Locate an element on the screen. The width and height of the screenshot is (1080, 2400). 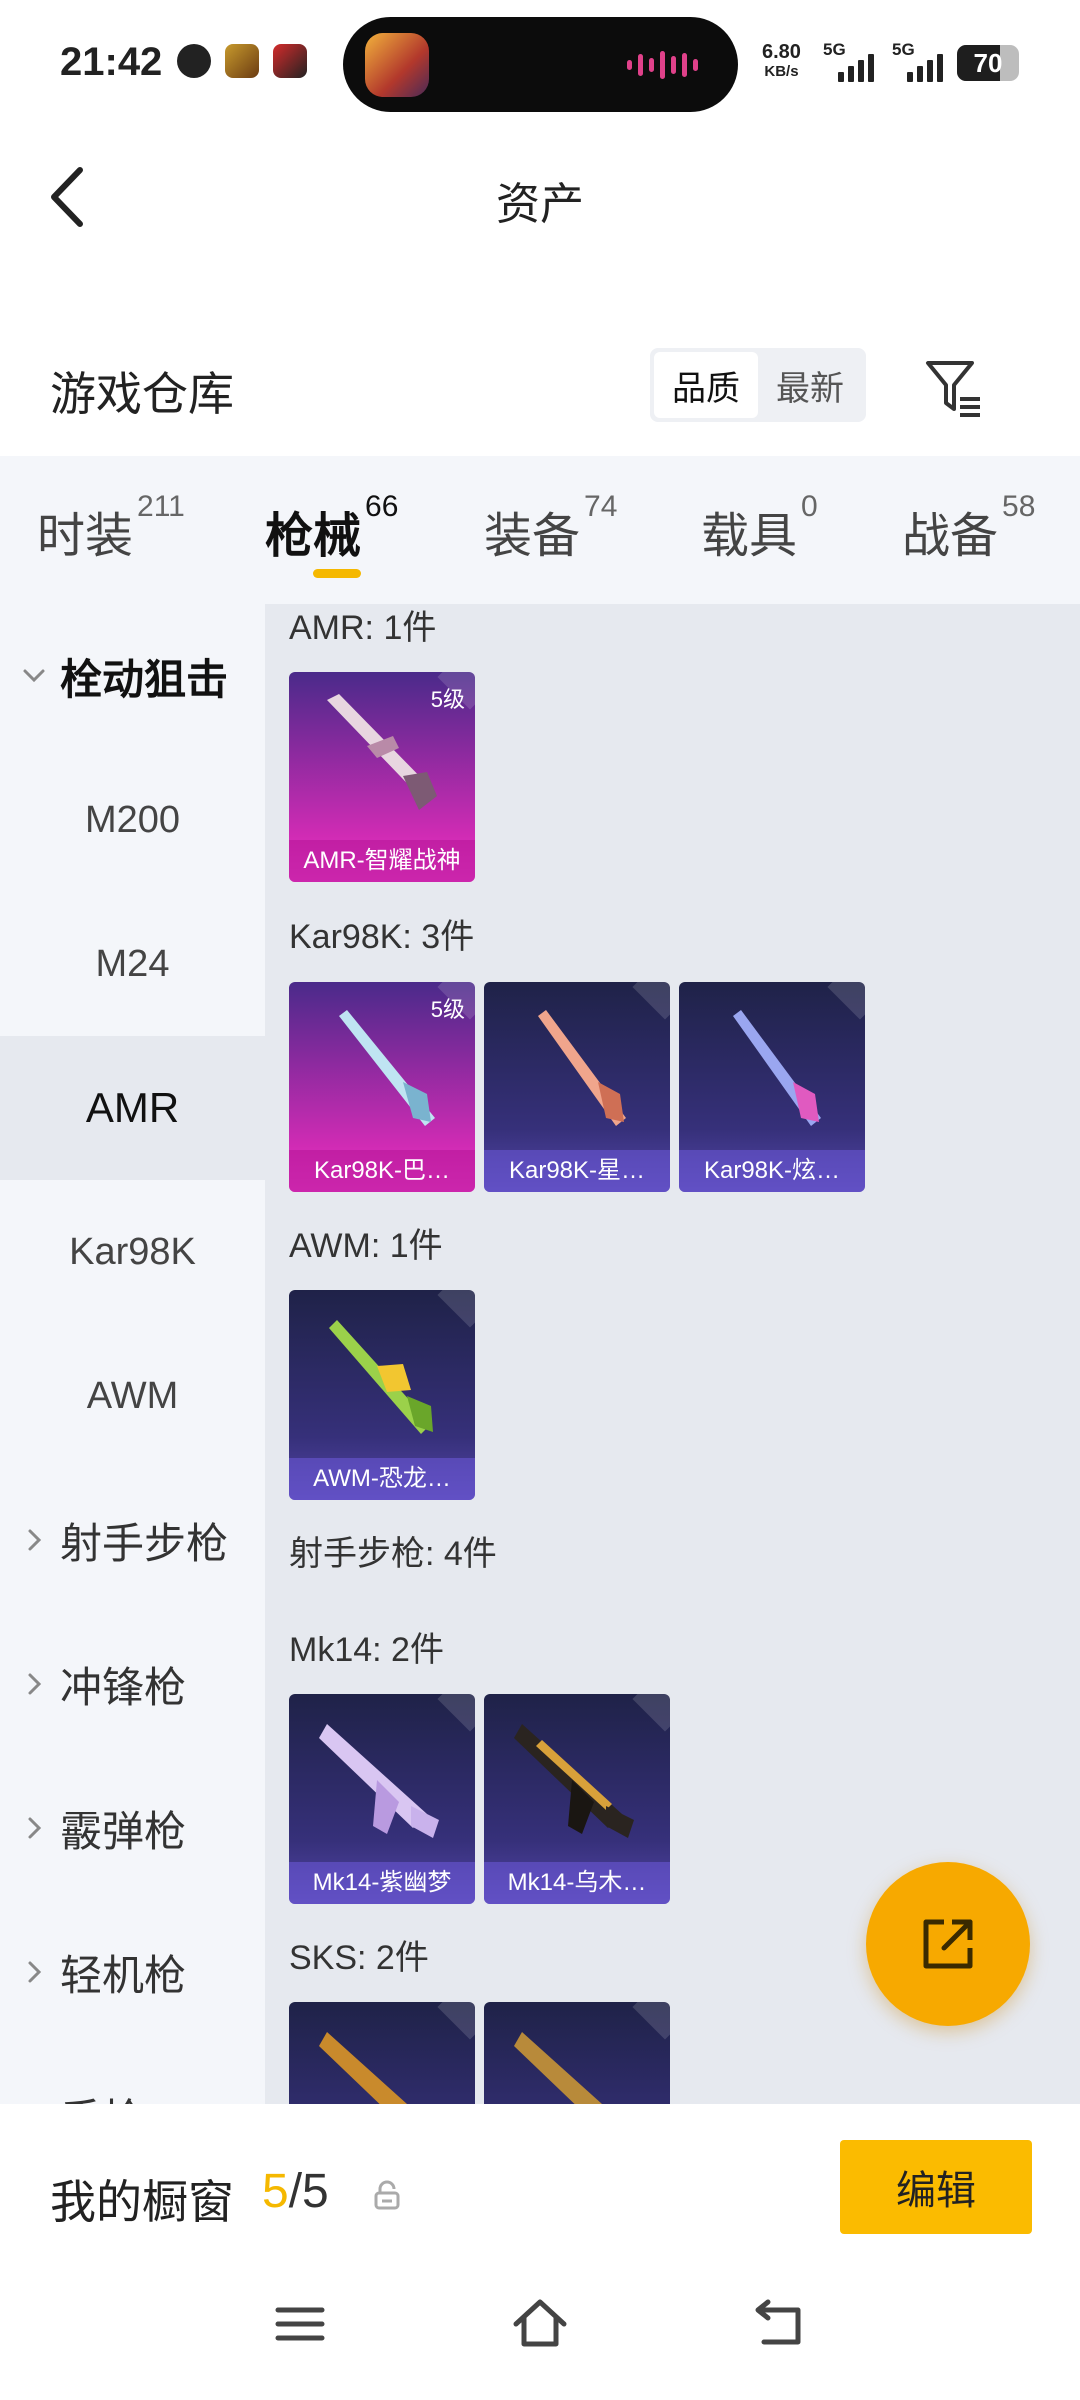
tab-active-indicator is located at coordinates (337, 573).